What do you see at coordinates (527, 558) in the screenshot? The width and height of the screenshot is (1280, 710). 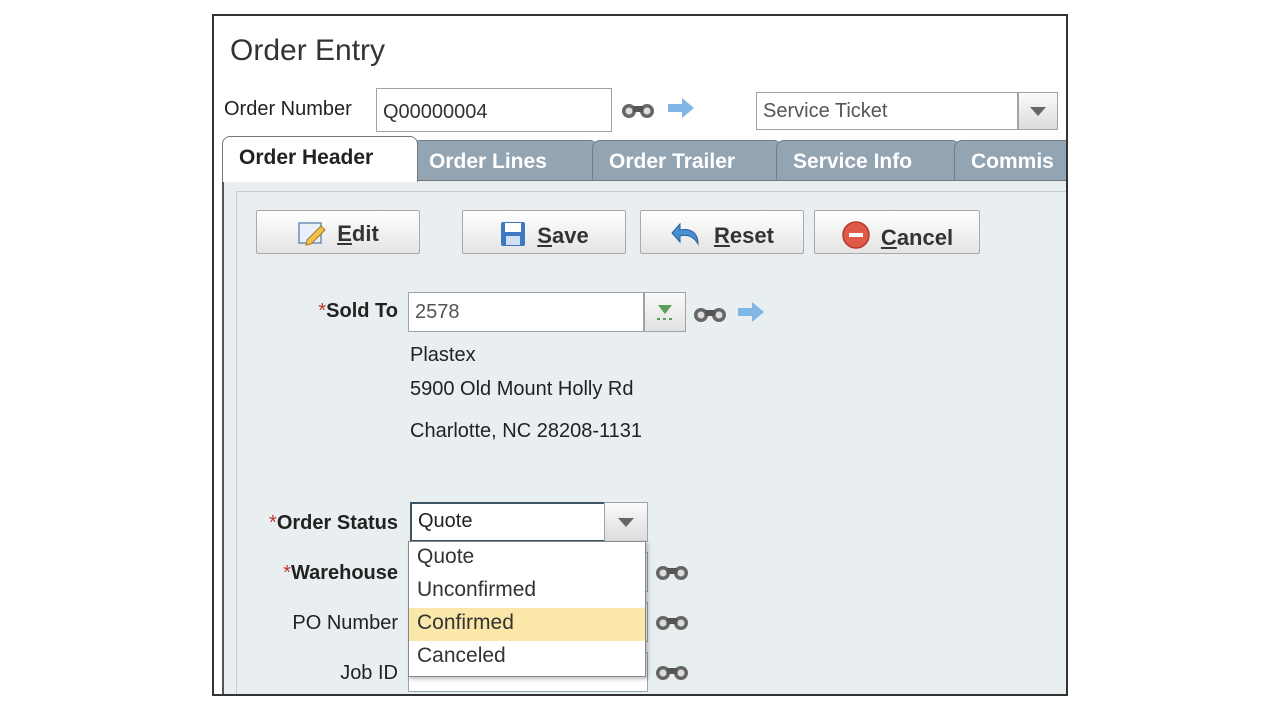 I see `order-status-option-quote: Quote` at bounding box center [527, 558].